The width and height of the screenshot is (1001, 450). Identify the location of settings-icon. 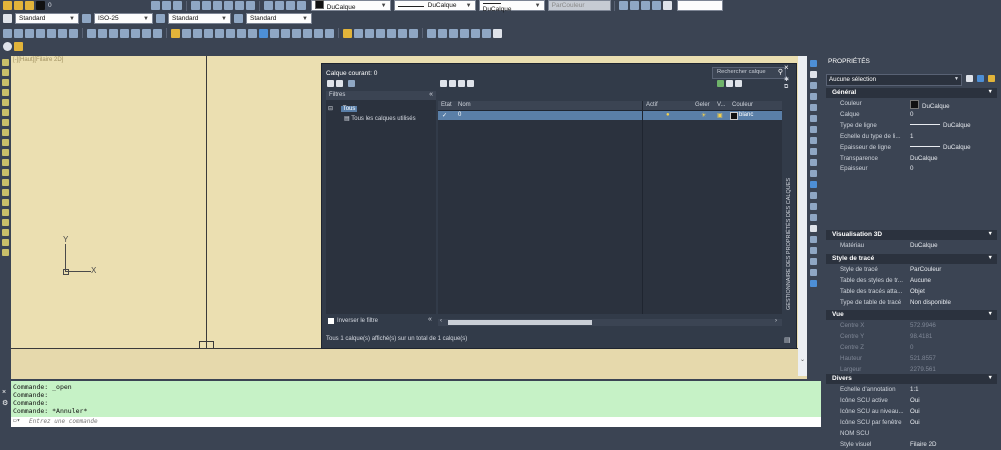
(738, 83).